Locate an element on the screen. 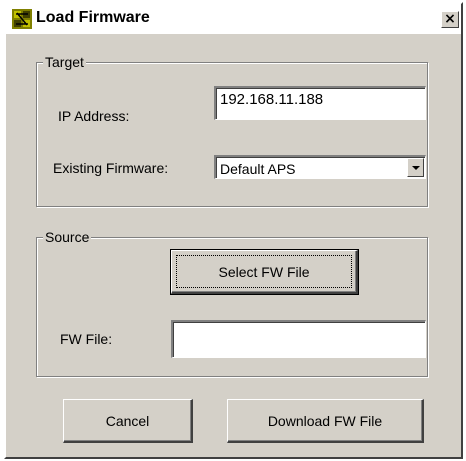 The image size is (466, 461). cancel-button: Cancel is located at coordinates (128, 421).